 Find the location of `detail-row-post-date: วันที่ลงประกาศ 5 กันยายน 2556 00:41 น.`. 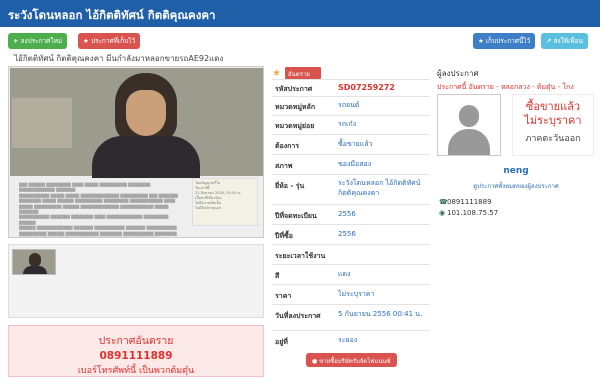

detail-row-post-date: วันที่ลงประกาศ 5 กันยายน 2556 00:41 น. is located at coordinates (351, 317).